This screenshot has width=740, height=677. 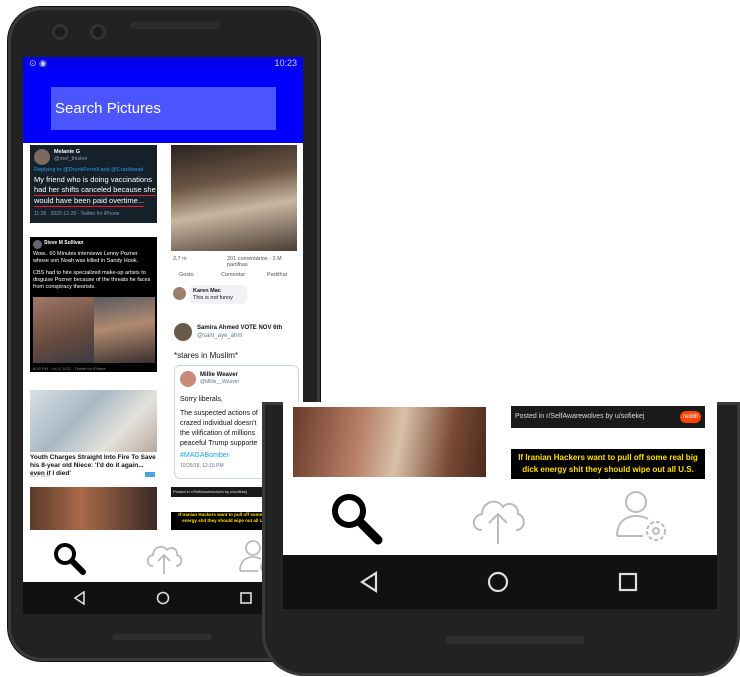 I want to click on hashtag-link: #MAGABomber, so click(x=204, y=455).